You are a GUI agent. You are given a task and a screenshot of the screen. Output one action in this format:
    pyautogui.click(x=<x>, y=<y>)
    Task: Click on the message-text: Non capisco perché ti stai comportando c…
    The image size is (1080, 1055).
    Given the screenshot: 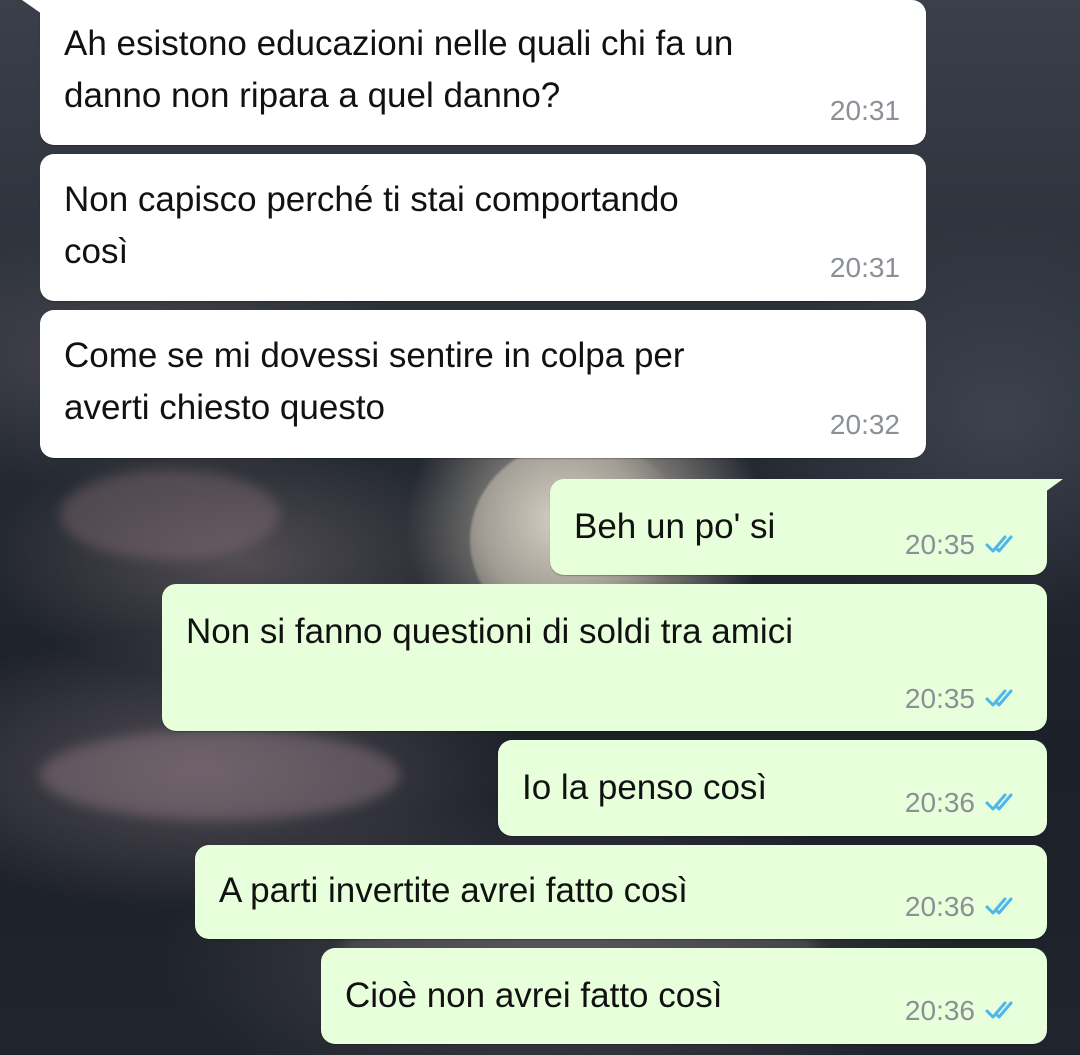 What is the action you would take?
    pyautogui.click(x=371, y=225)
    